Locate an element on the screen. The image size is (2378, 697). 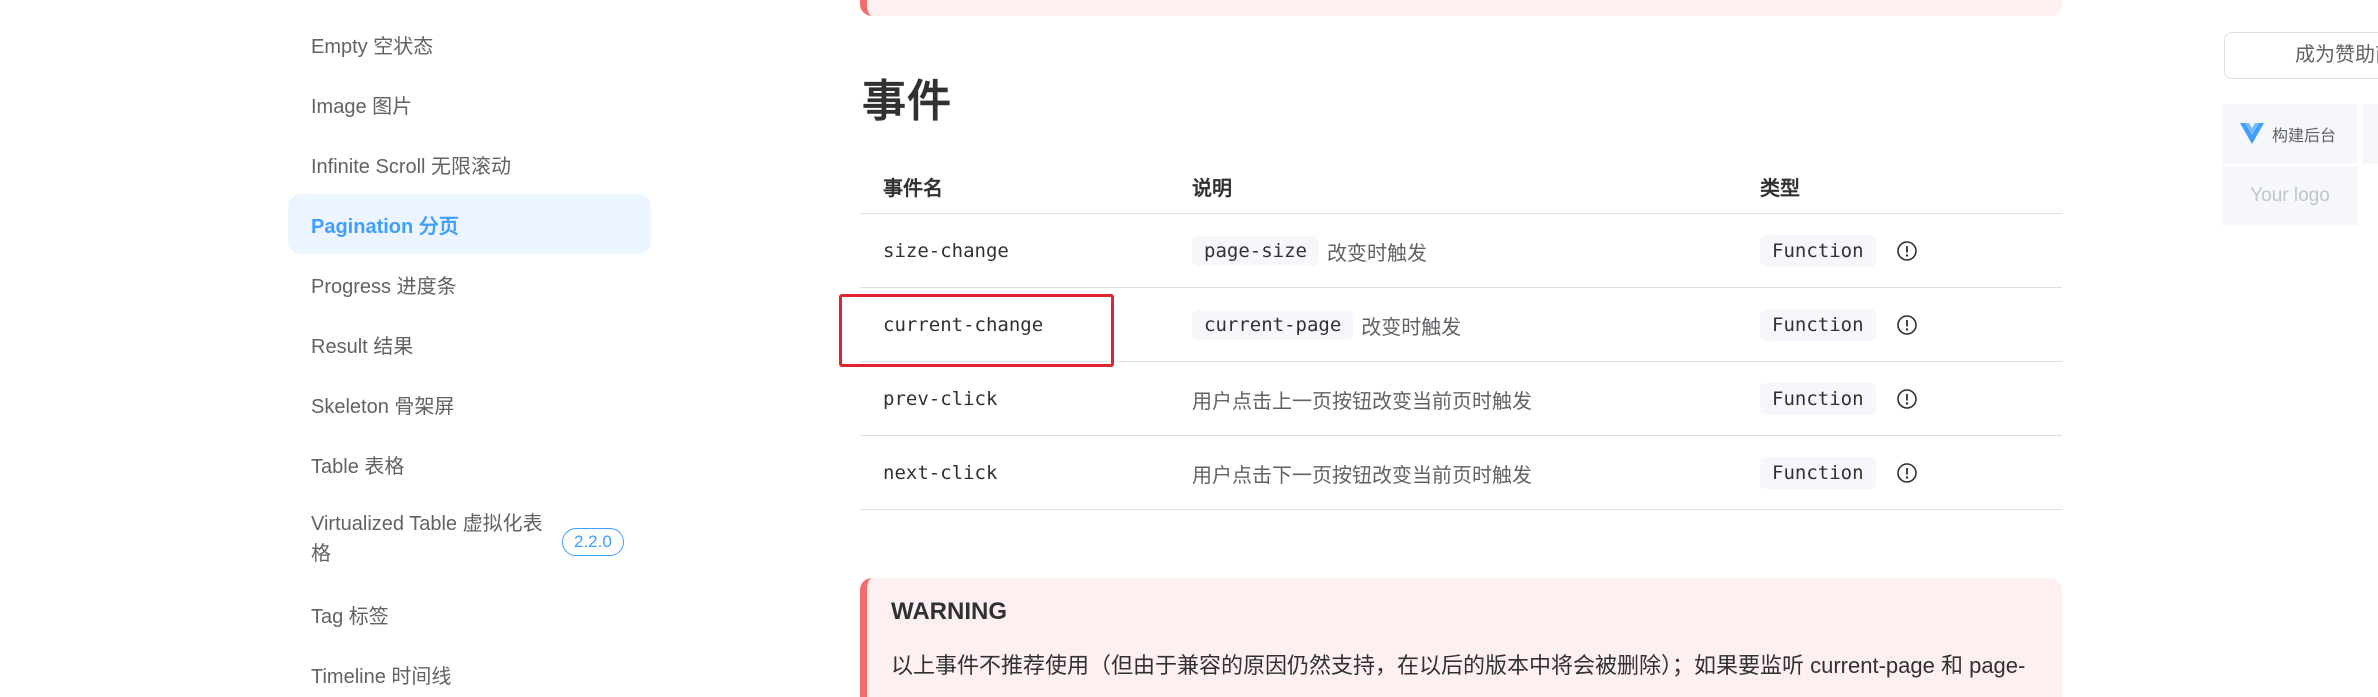
event-description: 用户点击上一页按钮改变当前页时触发 is located at coordinates (1362, 401).